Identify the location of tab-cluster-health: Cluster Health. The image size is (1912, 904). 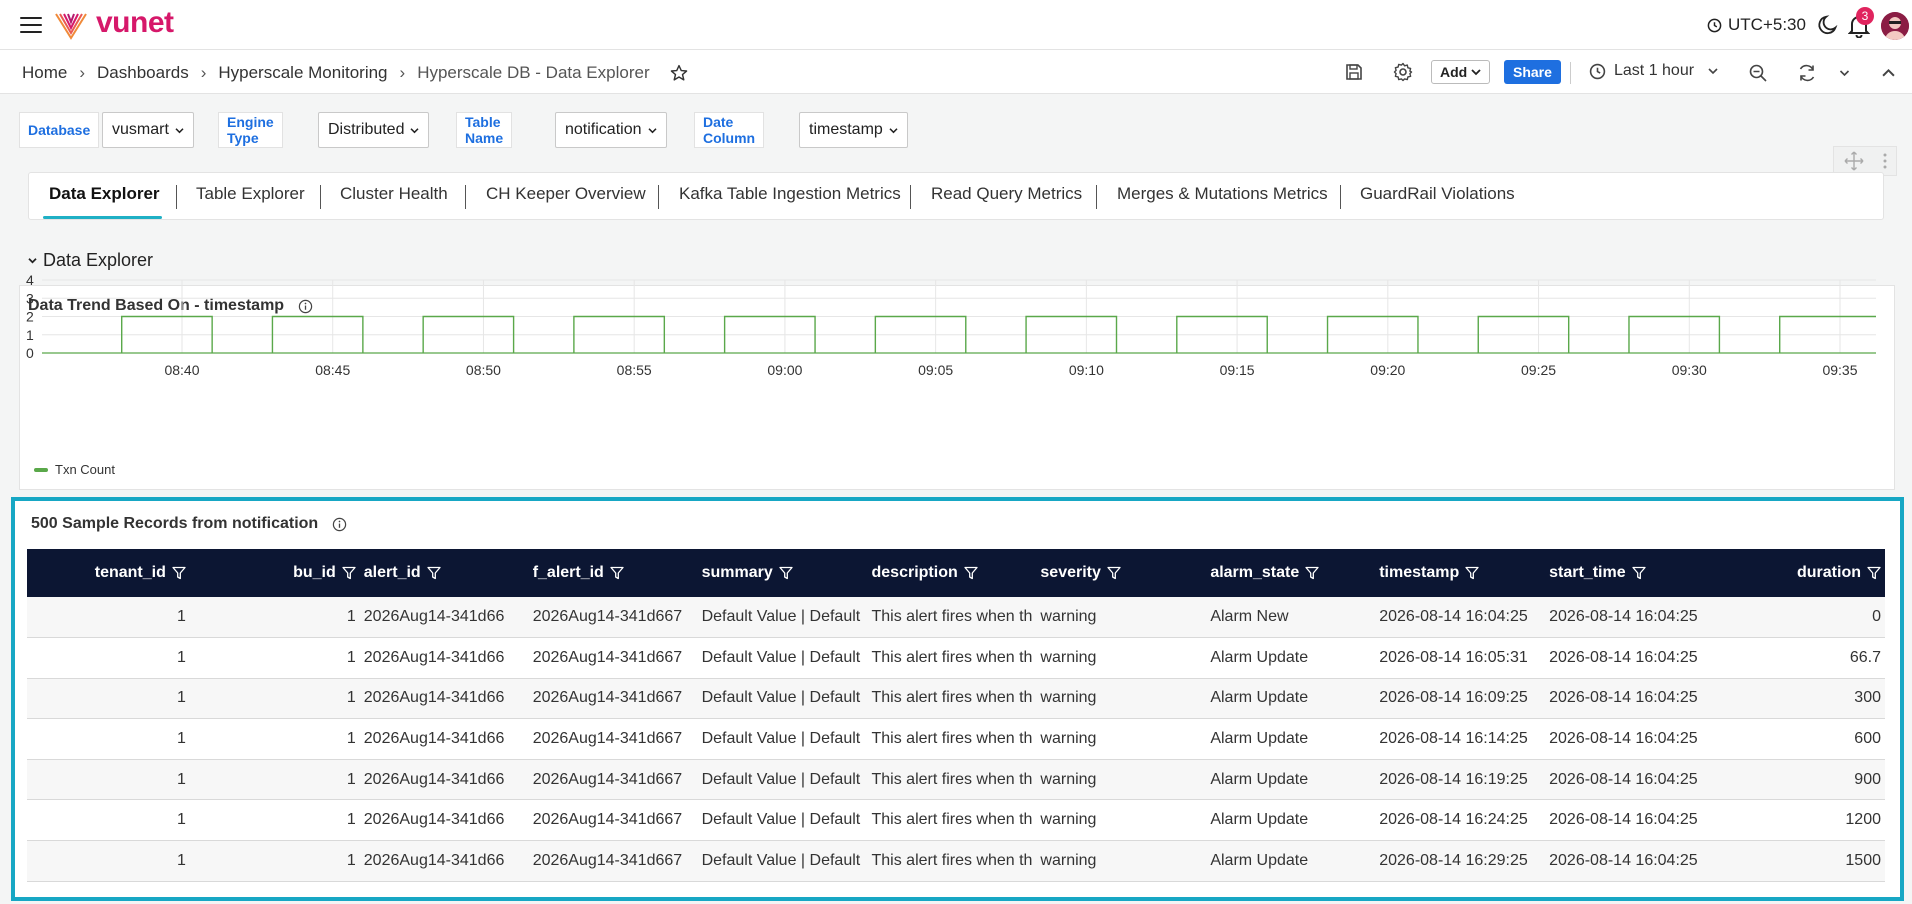
(394, 194).